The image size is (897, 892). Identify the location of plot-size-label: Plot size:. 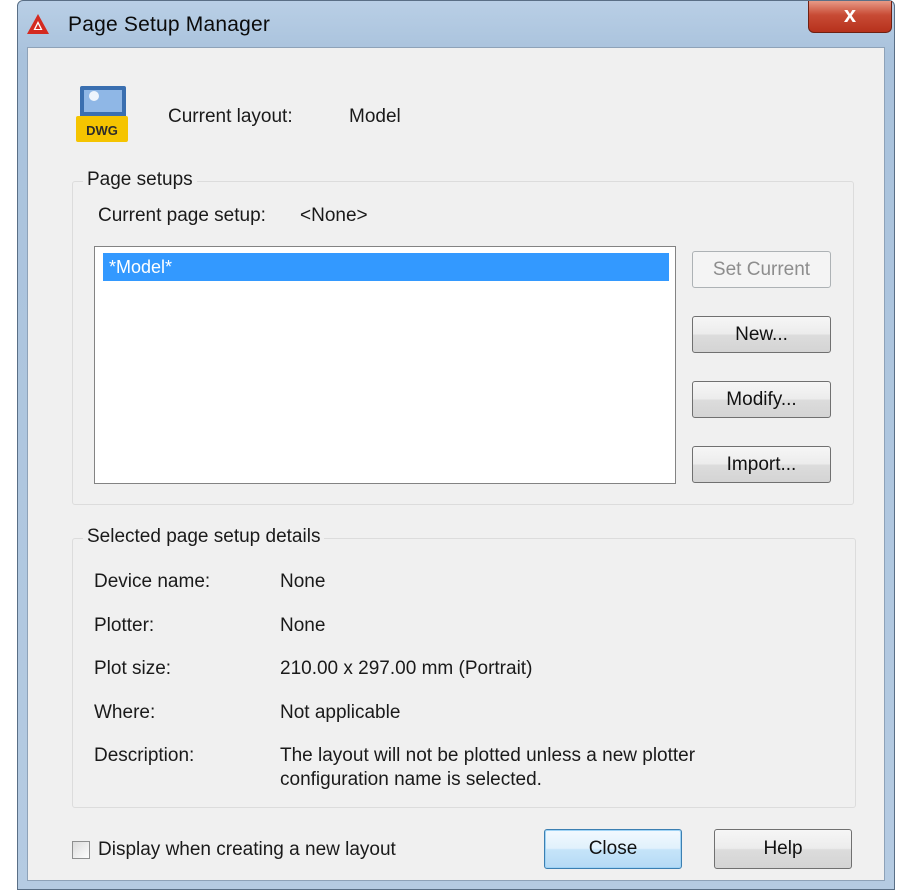
(133, 668).